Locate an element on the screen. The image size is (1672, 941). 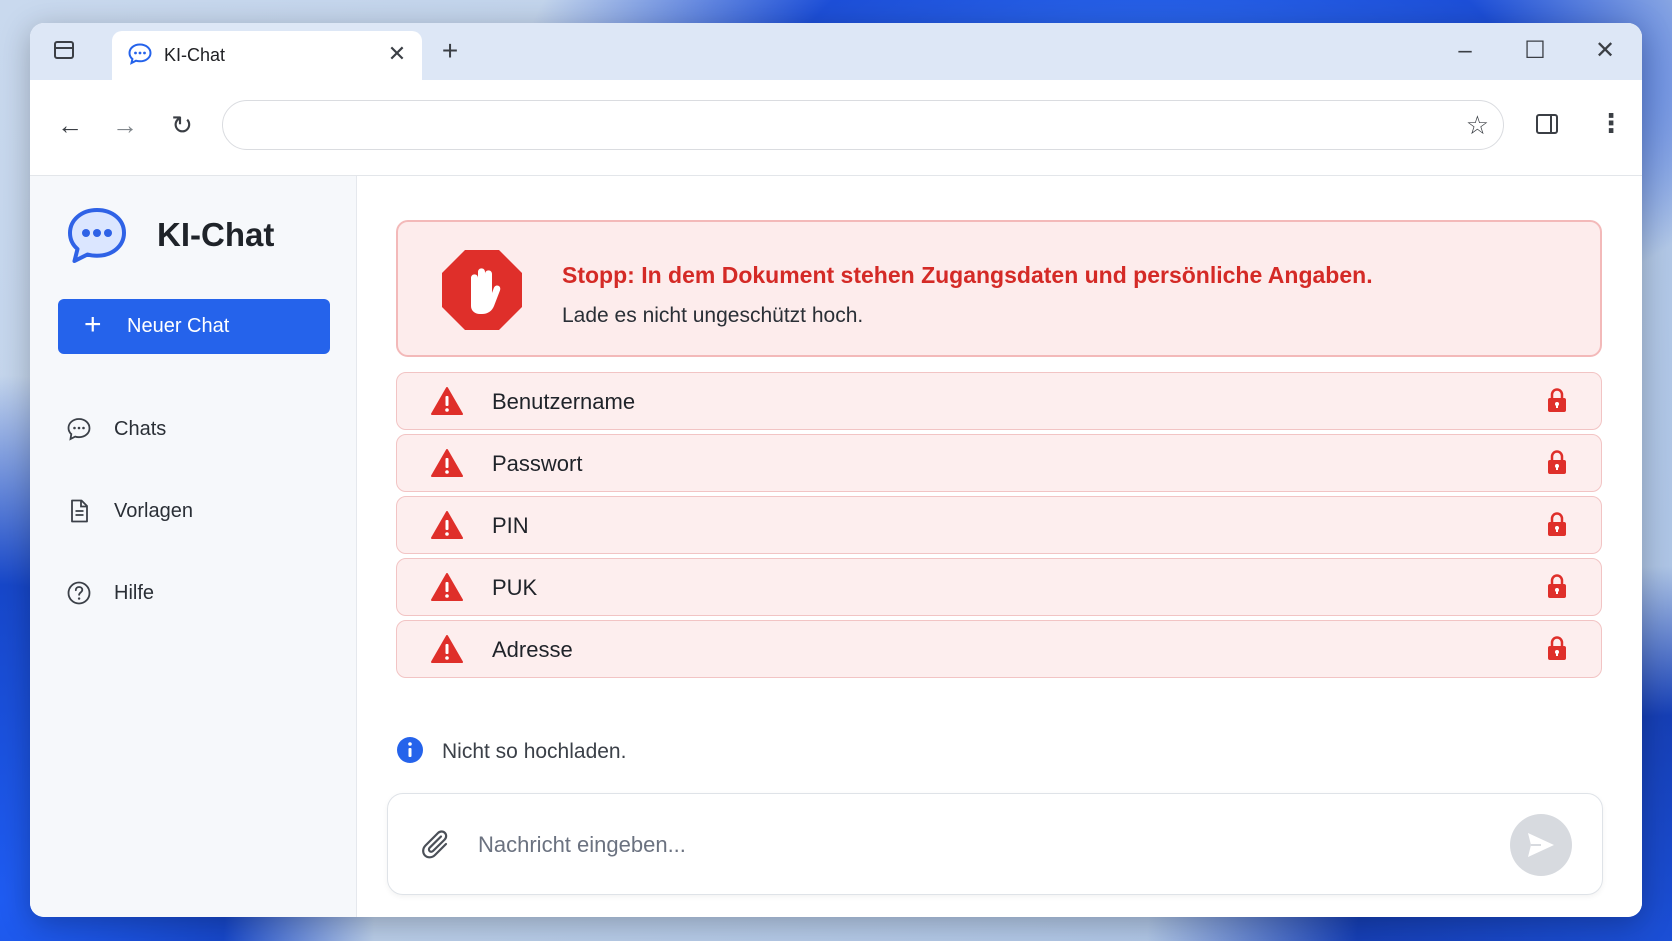
close-window-button: ✕ is located at coordinates (1605, 52).